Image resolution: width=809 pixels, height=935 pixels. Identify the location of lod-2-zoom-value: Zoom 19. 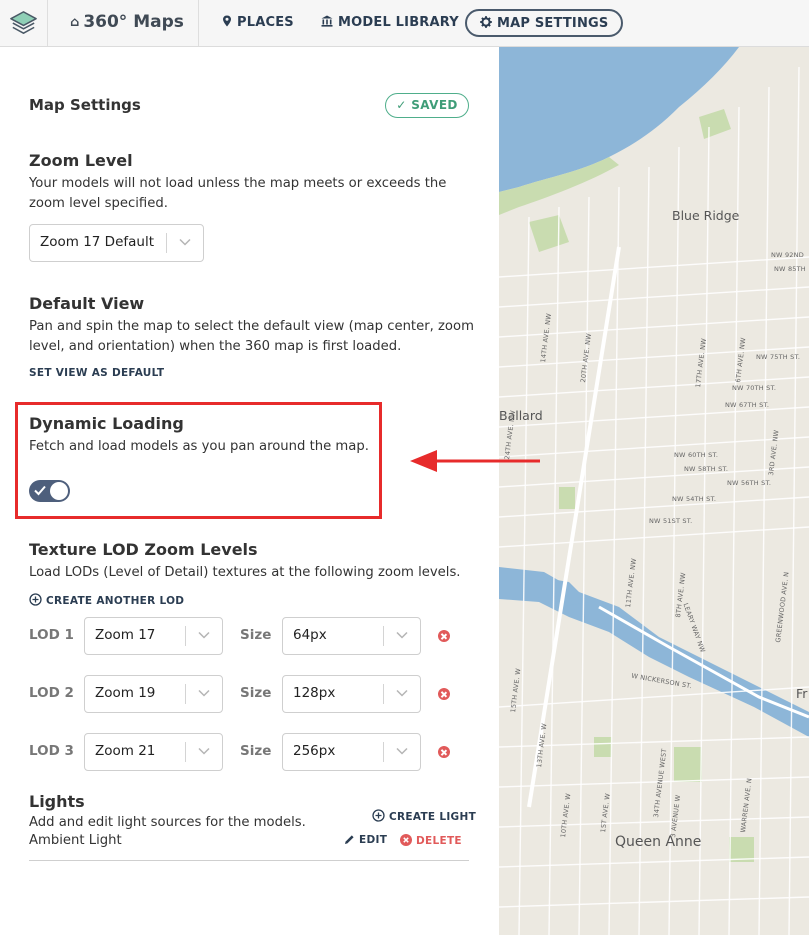
(125, 693).